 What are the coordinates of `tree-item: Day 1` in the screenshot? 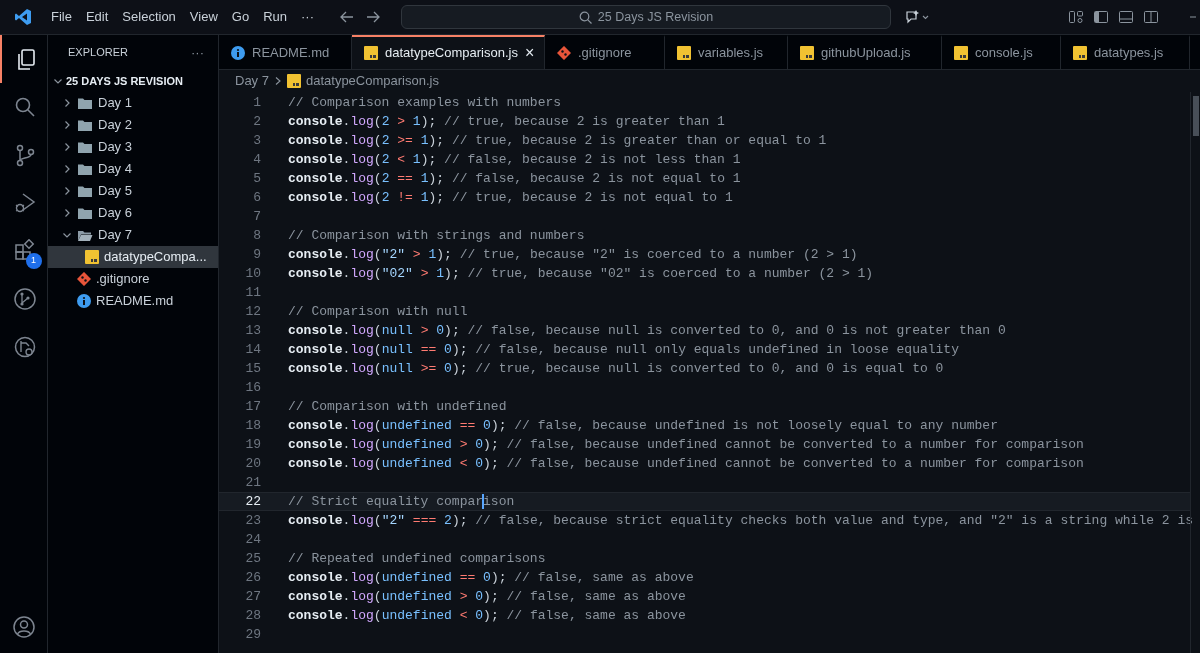 It's located at (133, 103).